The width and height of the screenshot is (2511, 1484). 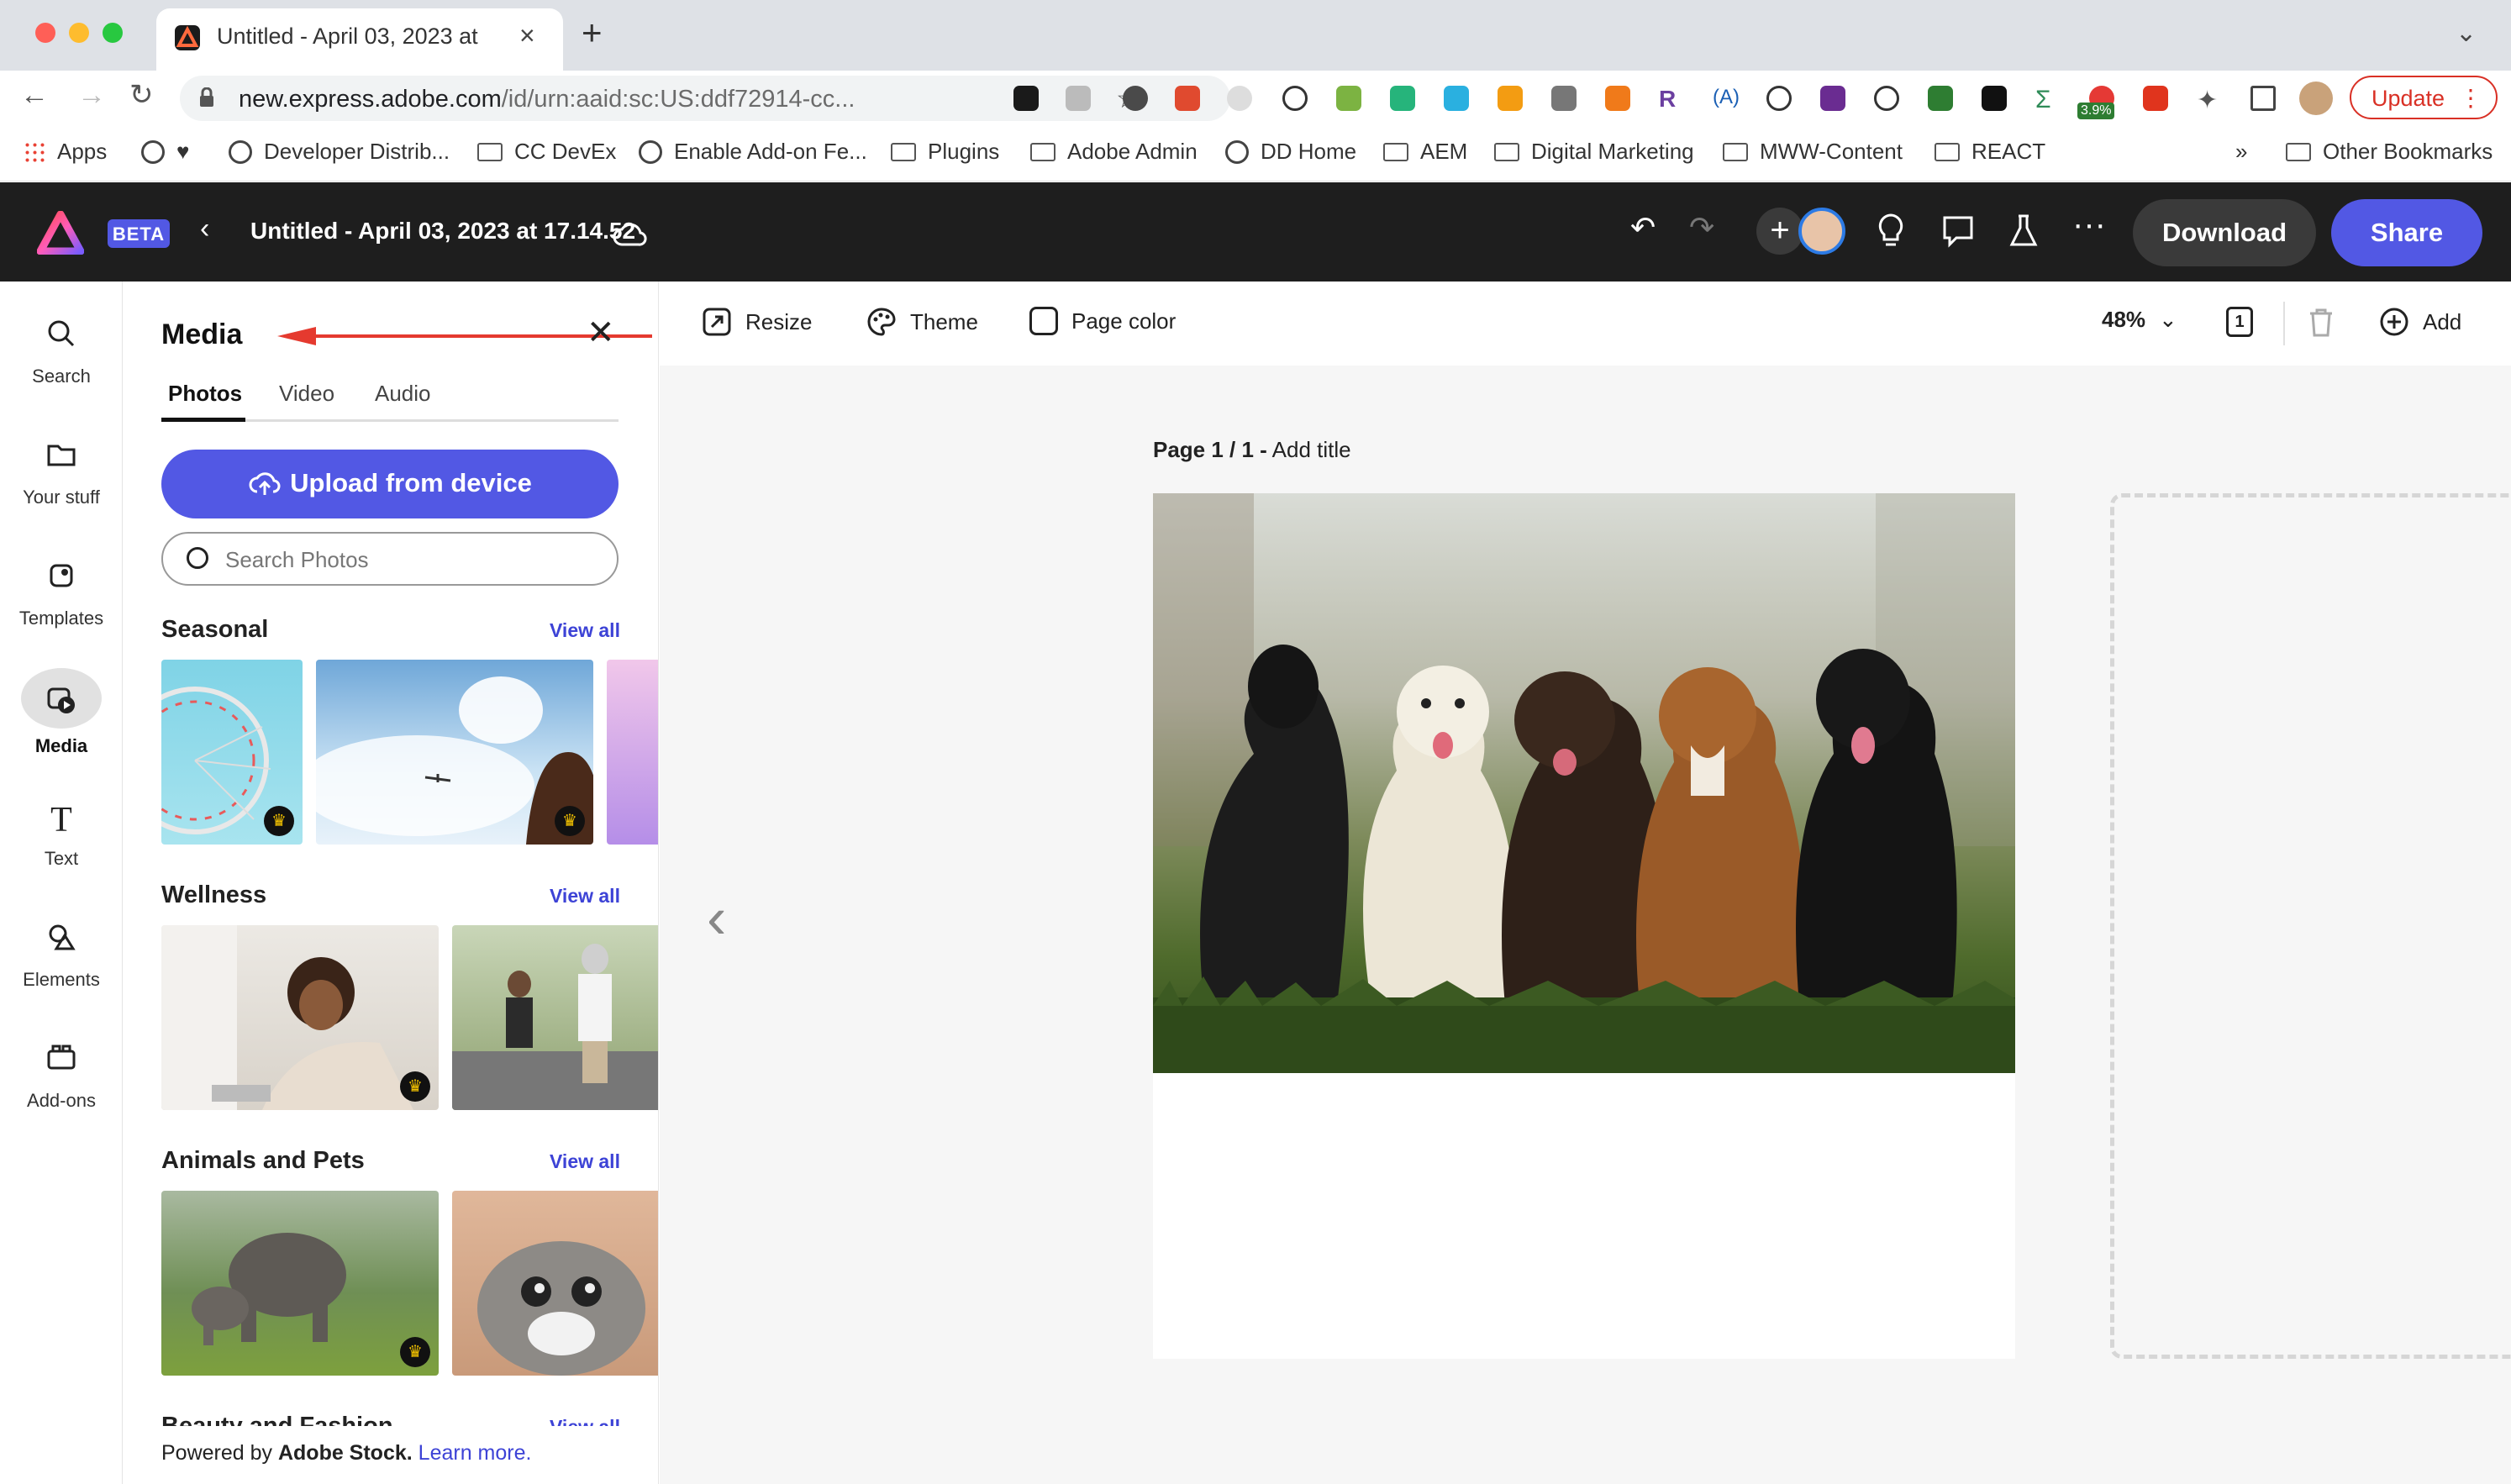 I want to click on redo-icon: ↷, so click(x=1701, y=228).